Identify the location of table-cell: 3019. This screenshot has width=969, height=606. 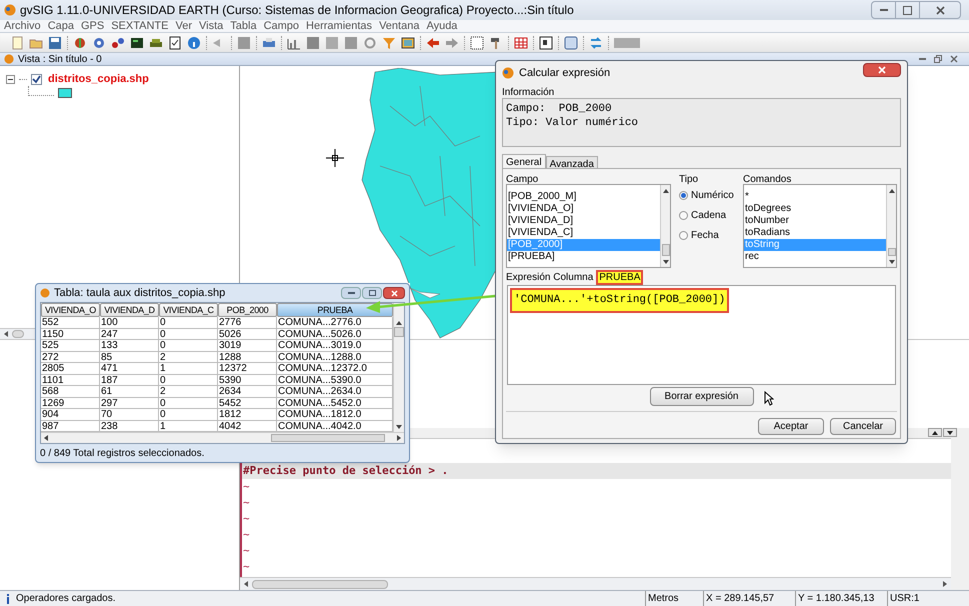
(247, 346).